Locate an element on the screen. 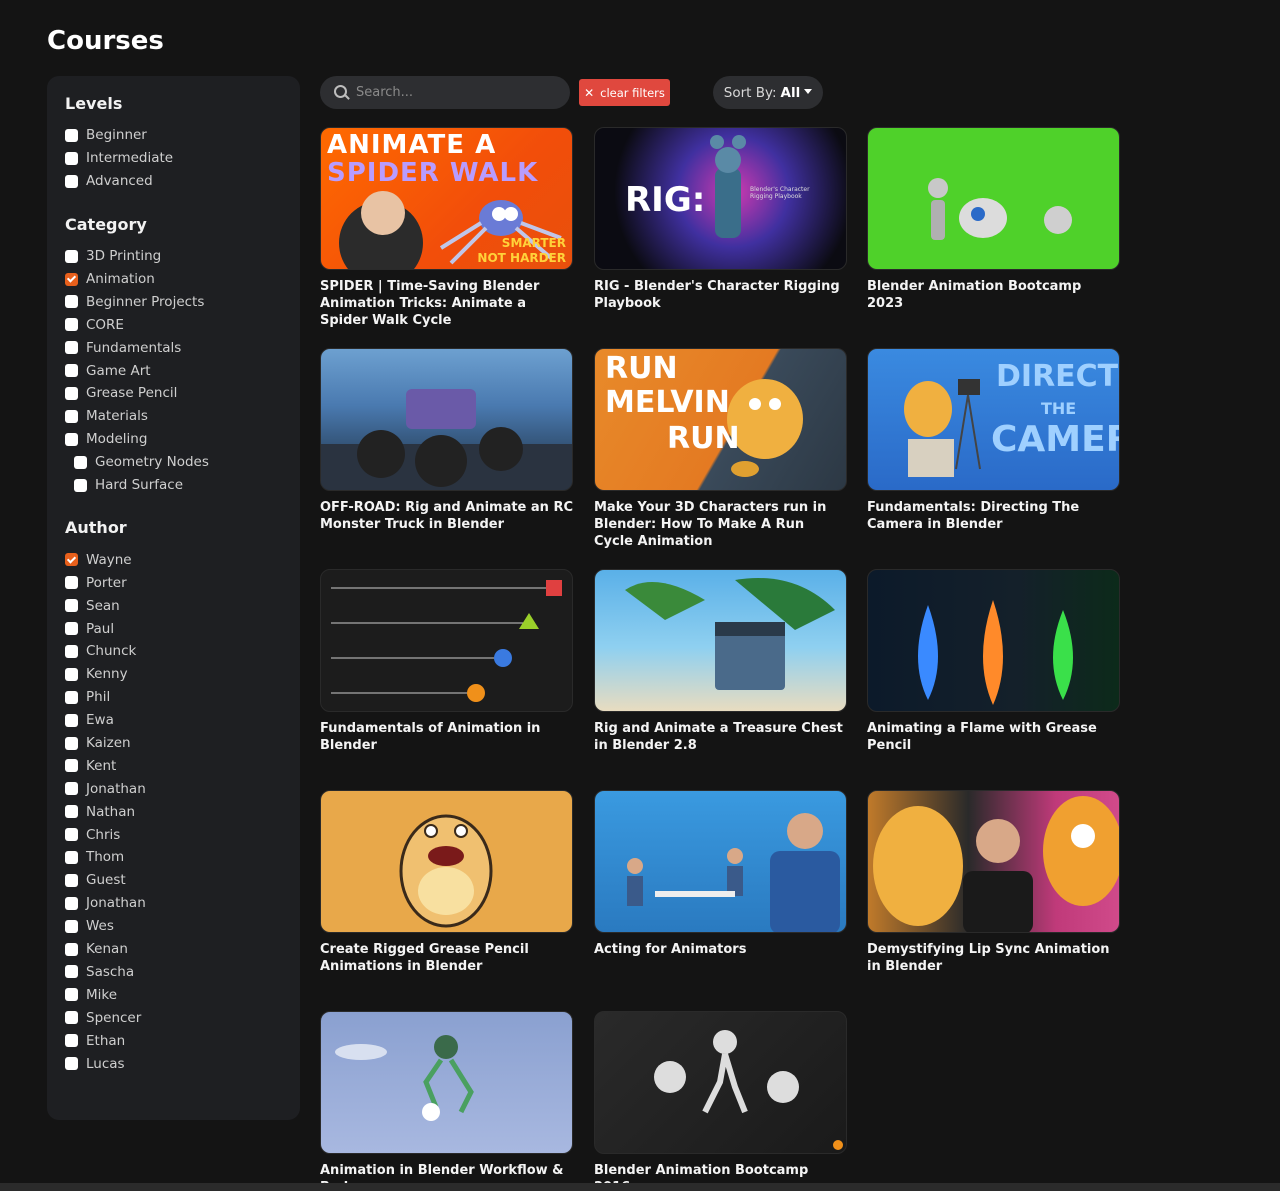  filter-option: Kaizen is located at coordinates (182, 743).